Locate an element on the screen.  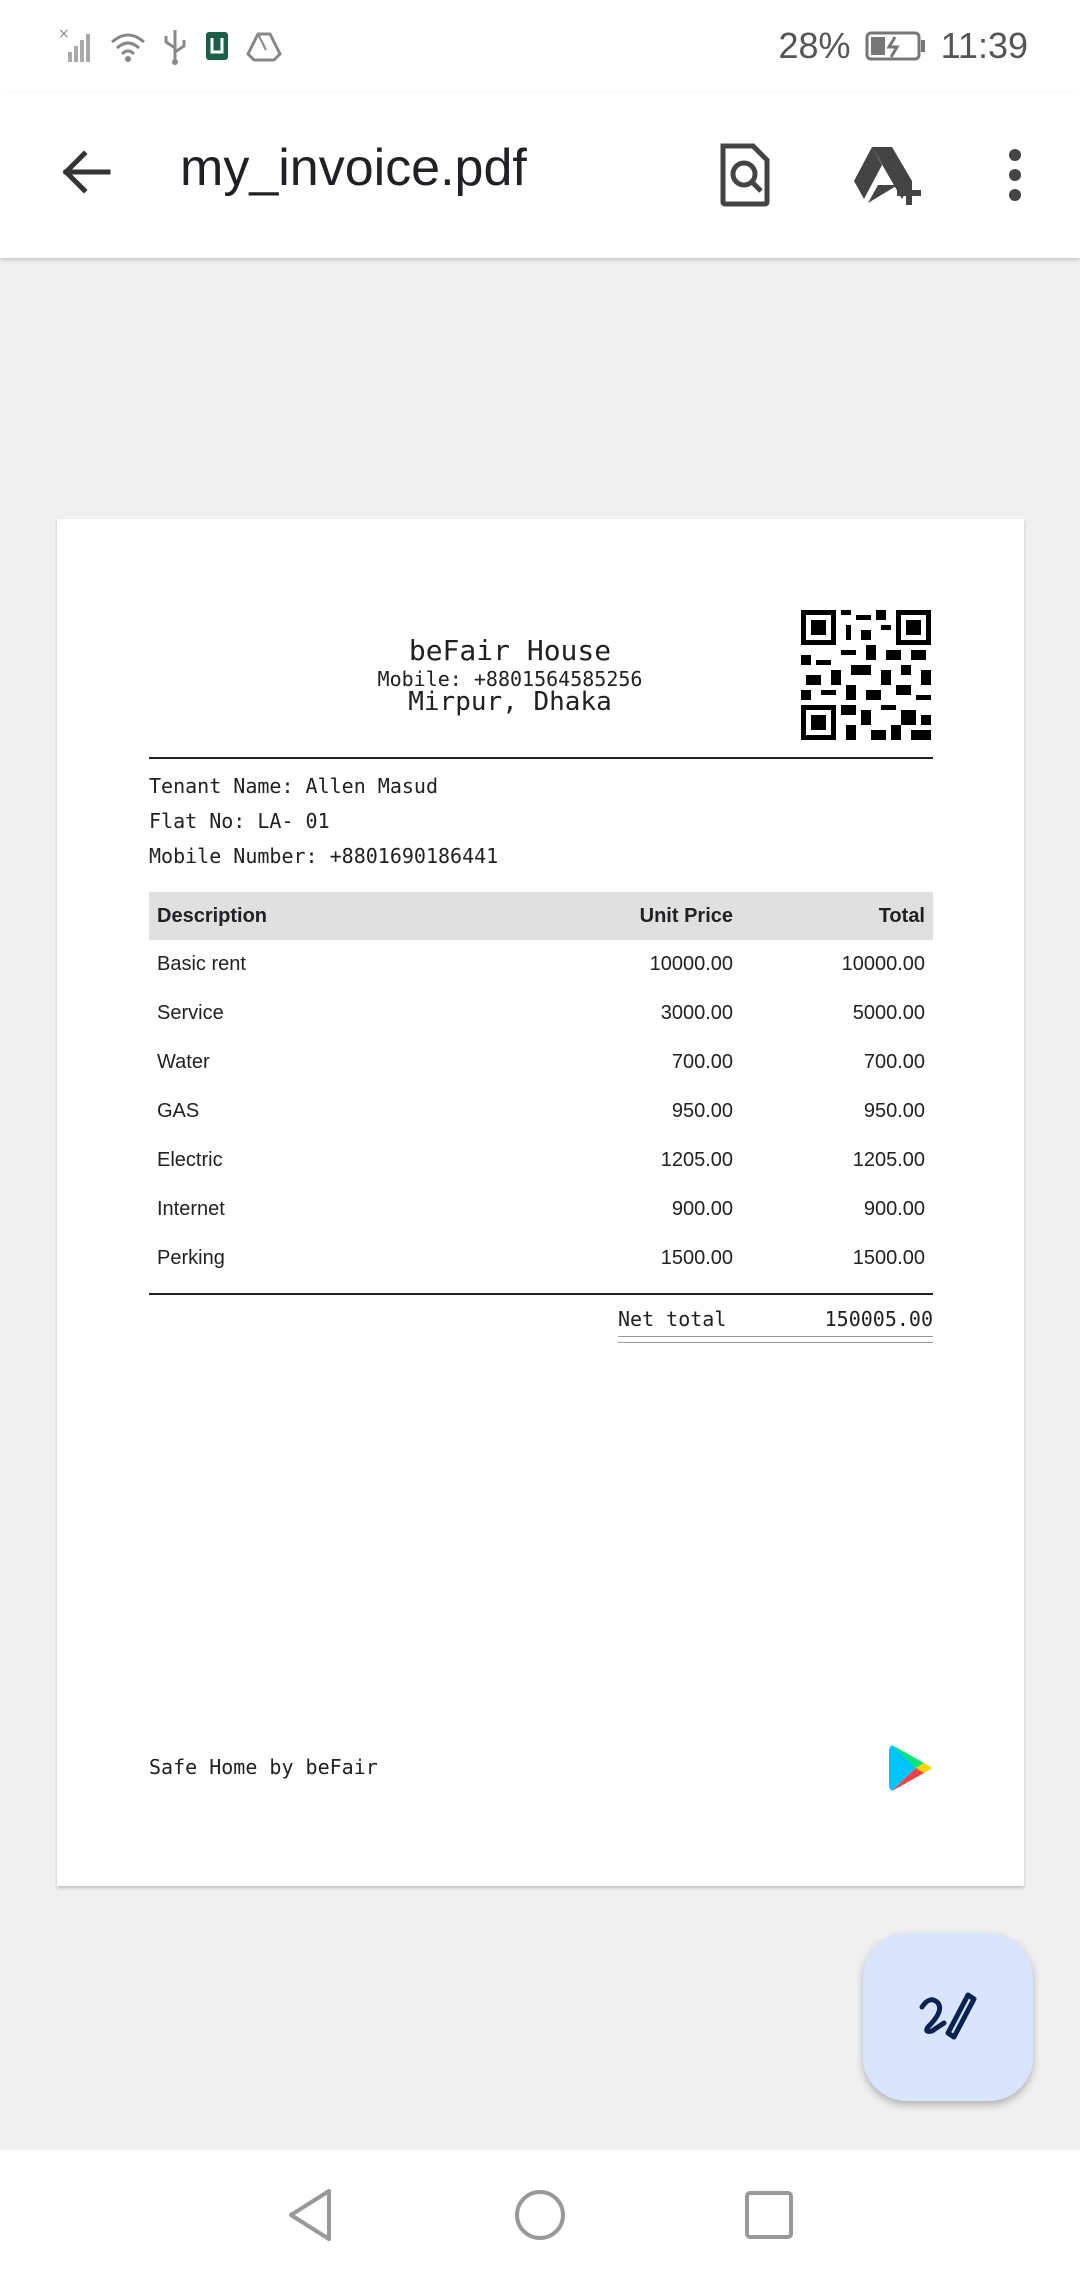
back-arrow-icon is located at coordinates (86, 172).